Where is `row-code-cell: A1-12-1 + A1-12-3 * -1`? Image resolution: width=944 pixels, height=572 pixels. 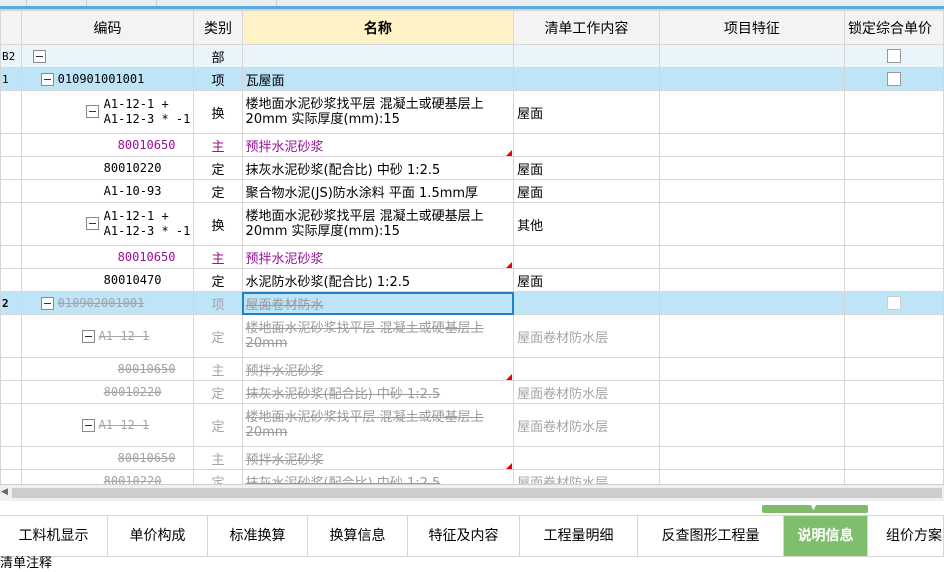
row-code-cell: A1-12-1 + A1-12-3 * -1 is located at coordinates (107, 112).